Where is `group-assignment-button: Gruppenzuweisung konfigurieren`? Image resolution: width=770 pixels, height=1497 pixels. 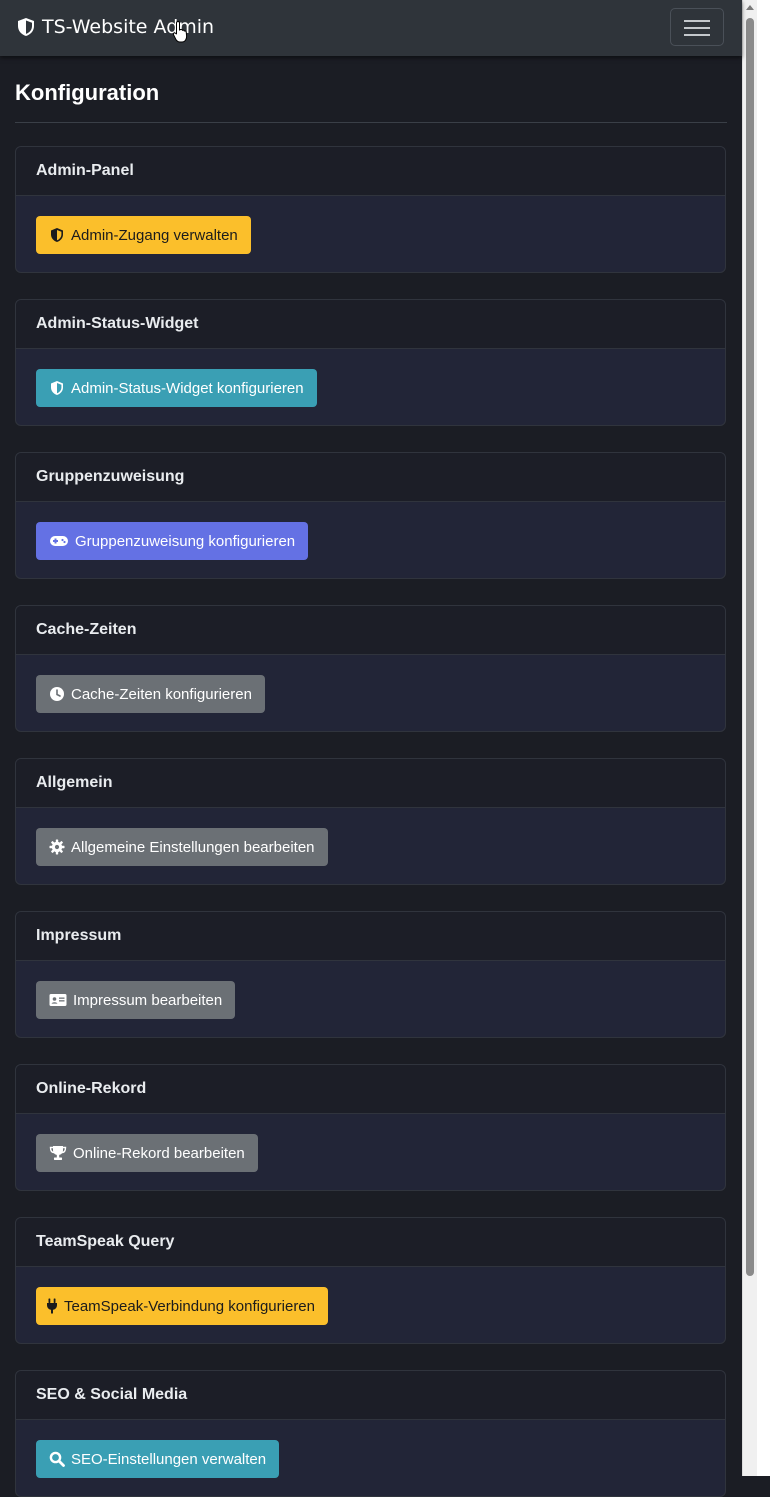 group-assignment-button: Gruppenzuweisung konfigurieren is located at coordinates (172, 541).